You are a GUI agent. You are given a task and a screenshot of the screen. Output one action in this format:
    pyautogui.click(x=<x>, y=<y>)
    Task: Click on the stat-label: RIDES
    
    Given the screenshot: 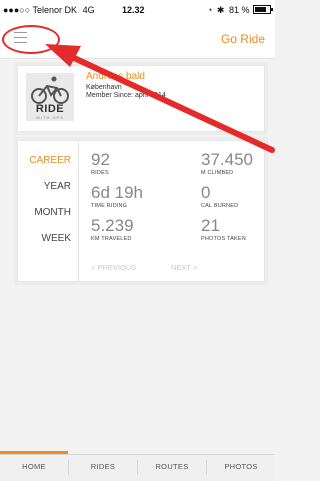 What is the action you would take?
    pyautogui.click(x=100, y=173)
    